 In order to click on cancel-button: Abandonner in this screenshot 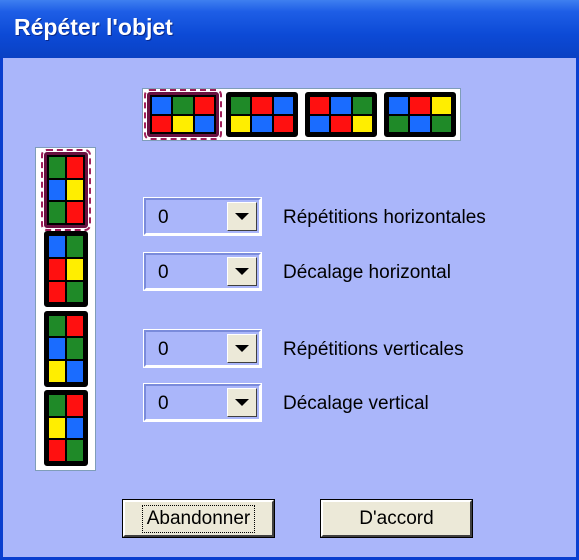, I will do `click(198, 518)`.